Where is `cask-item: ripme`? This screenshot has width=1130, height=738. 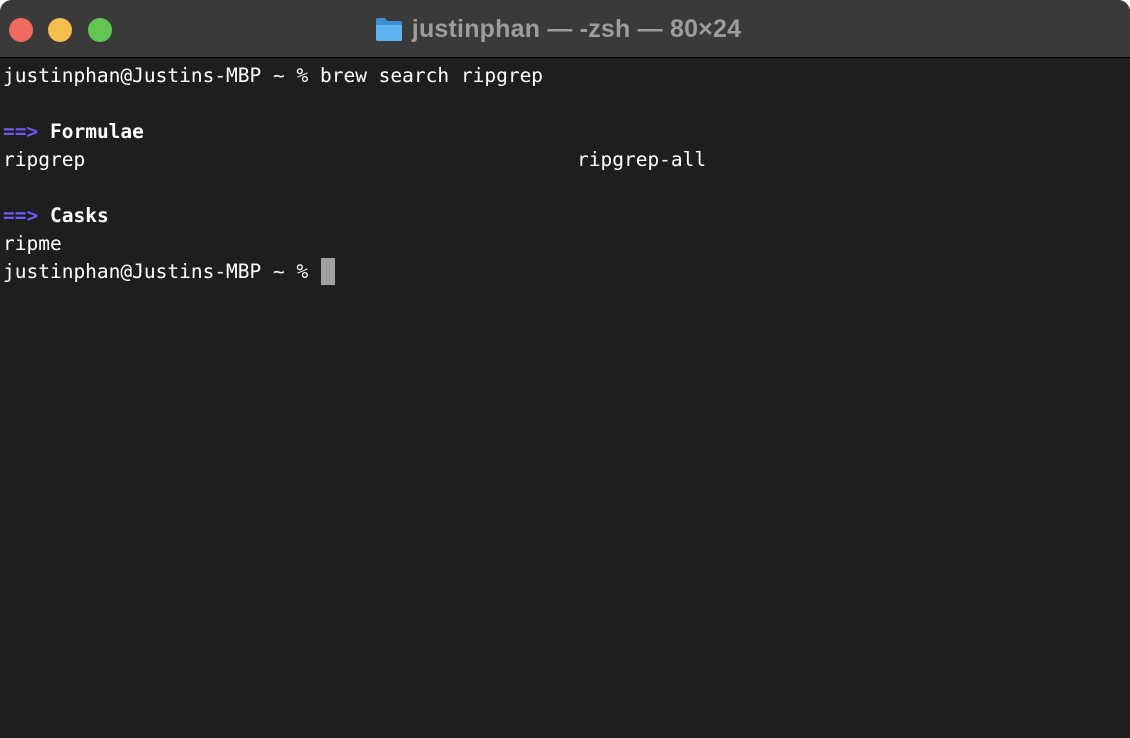
cask-item: ripme is located at coordinates (32, 243).